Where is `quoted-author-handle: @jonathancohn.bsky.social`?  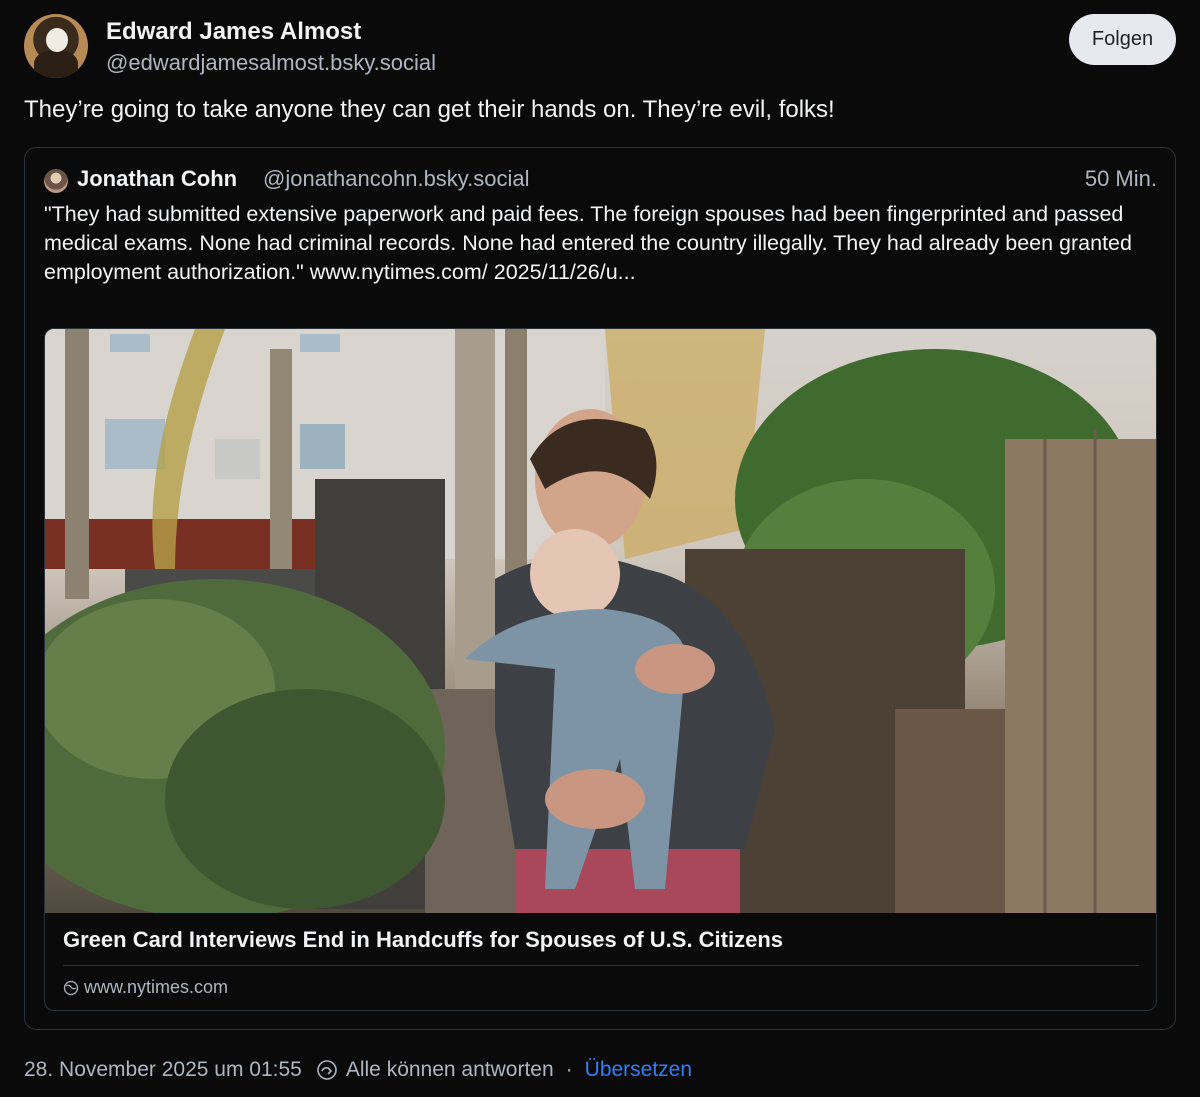 quoted-author-handle: @jonathancohn.bsky.social is located at coordinates (396, 179).